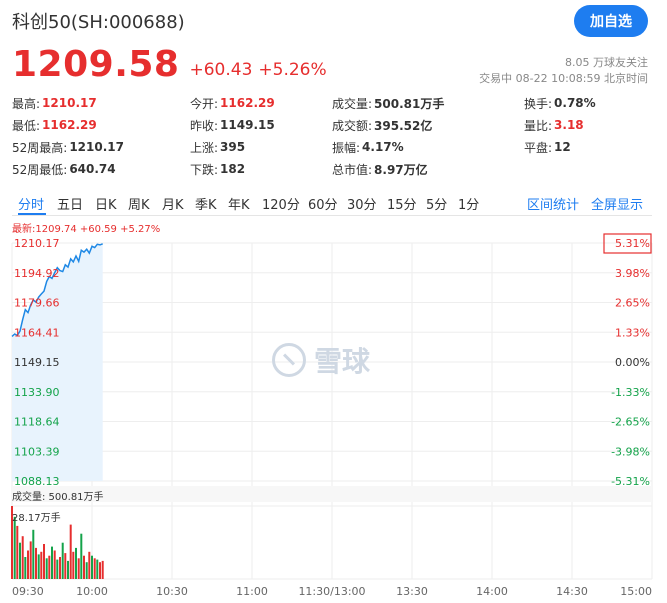  Describe the element at coordinates (412, 591) in the screenshot. I see `x-tick-label: 13:30` at that location.